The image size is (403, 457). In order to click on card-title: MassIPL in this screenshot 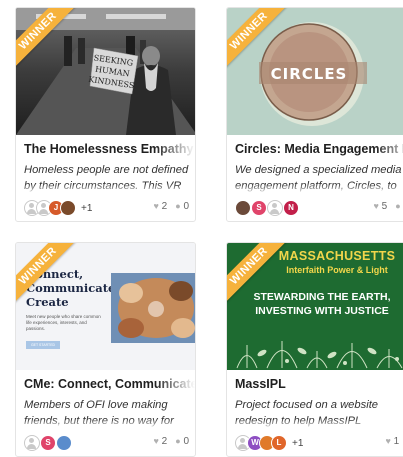, I will do `click(319, 384)`.